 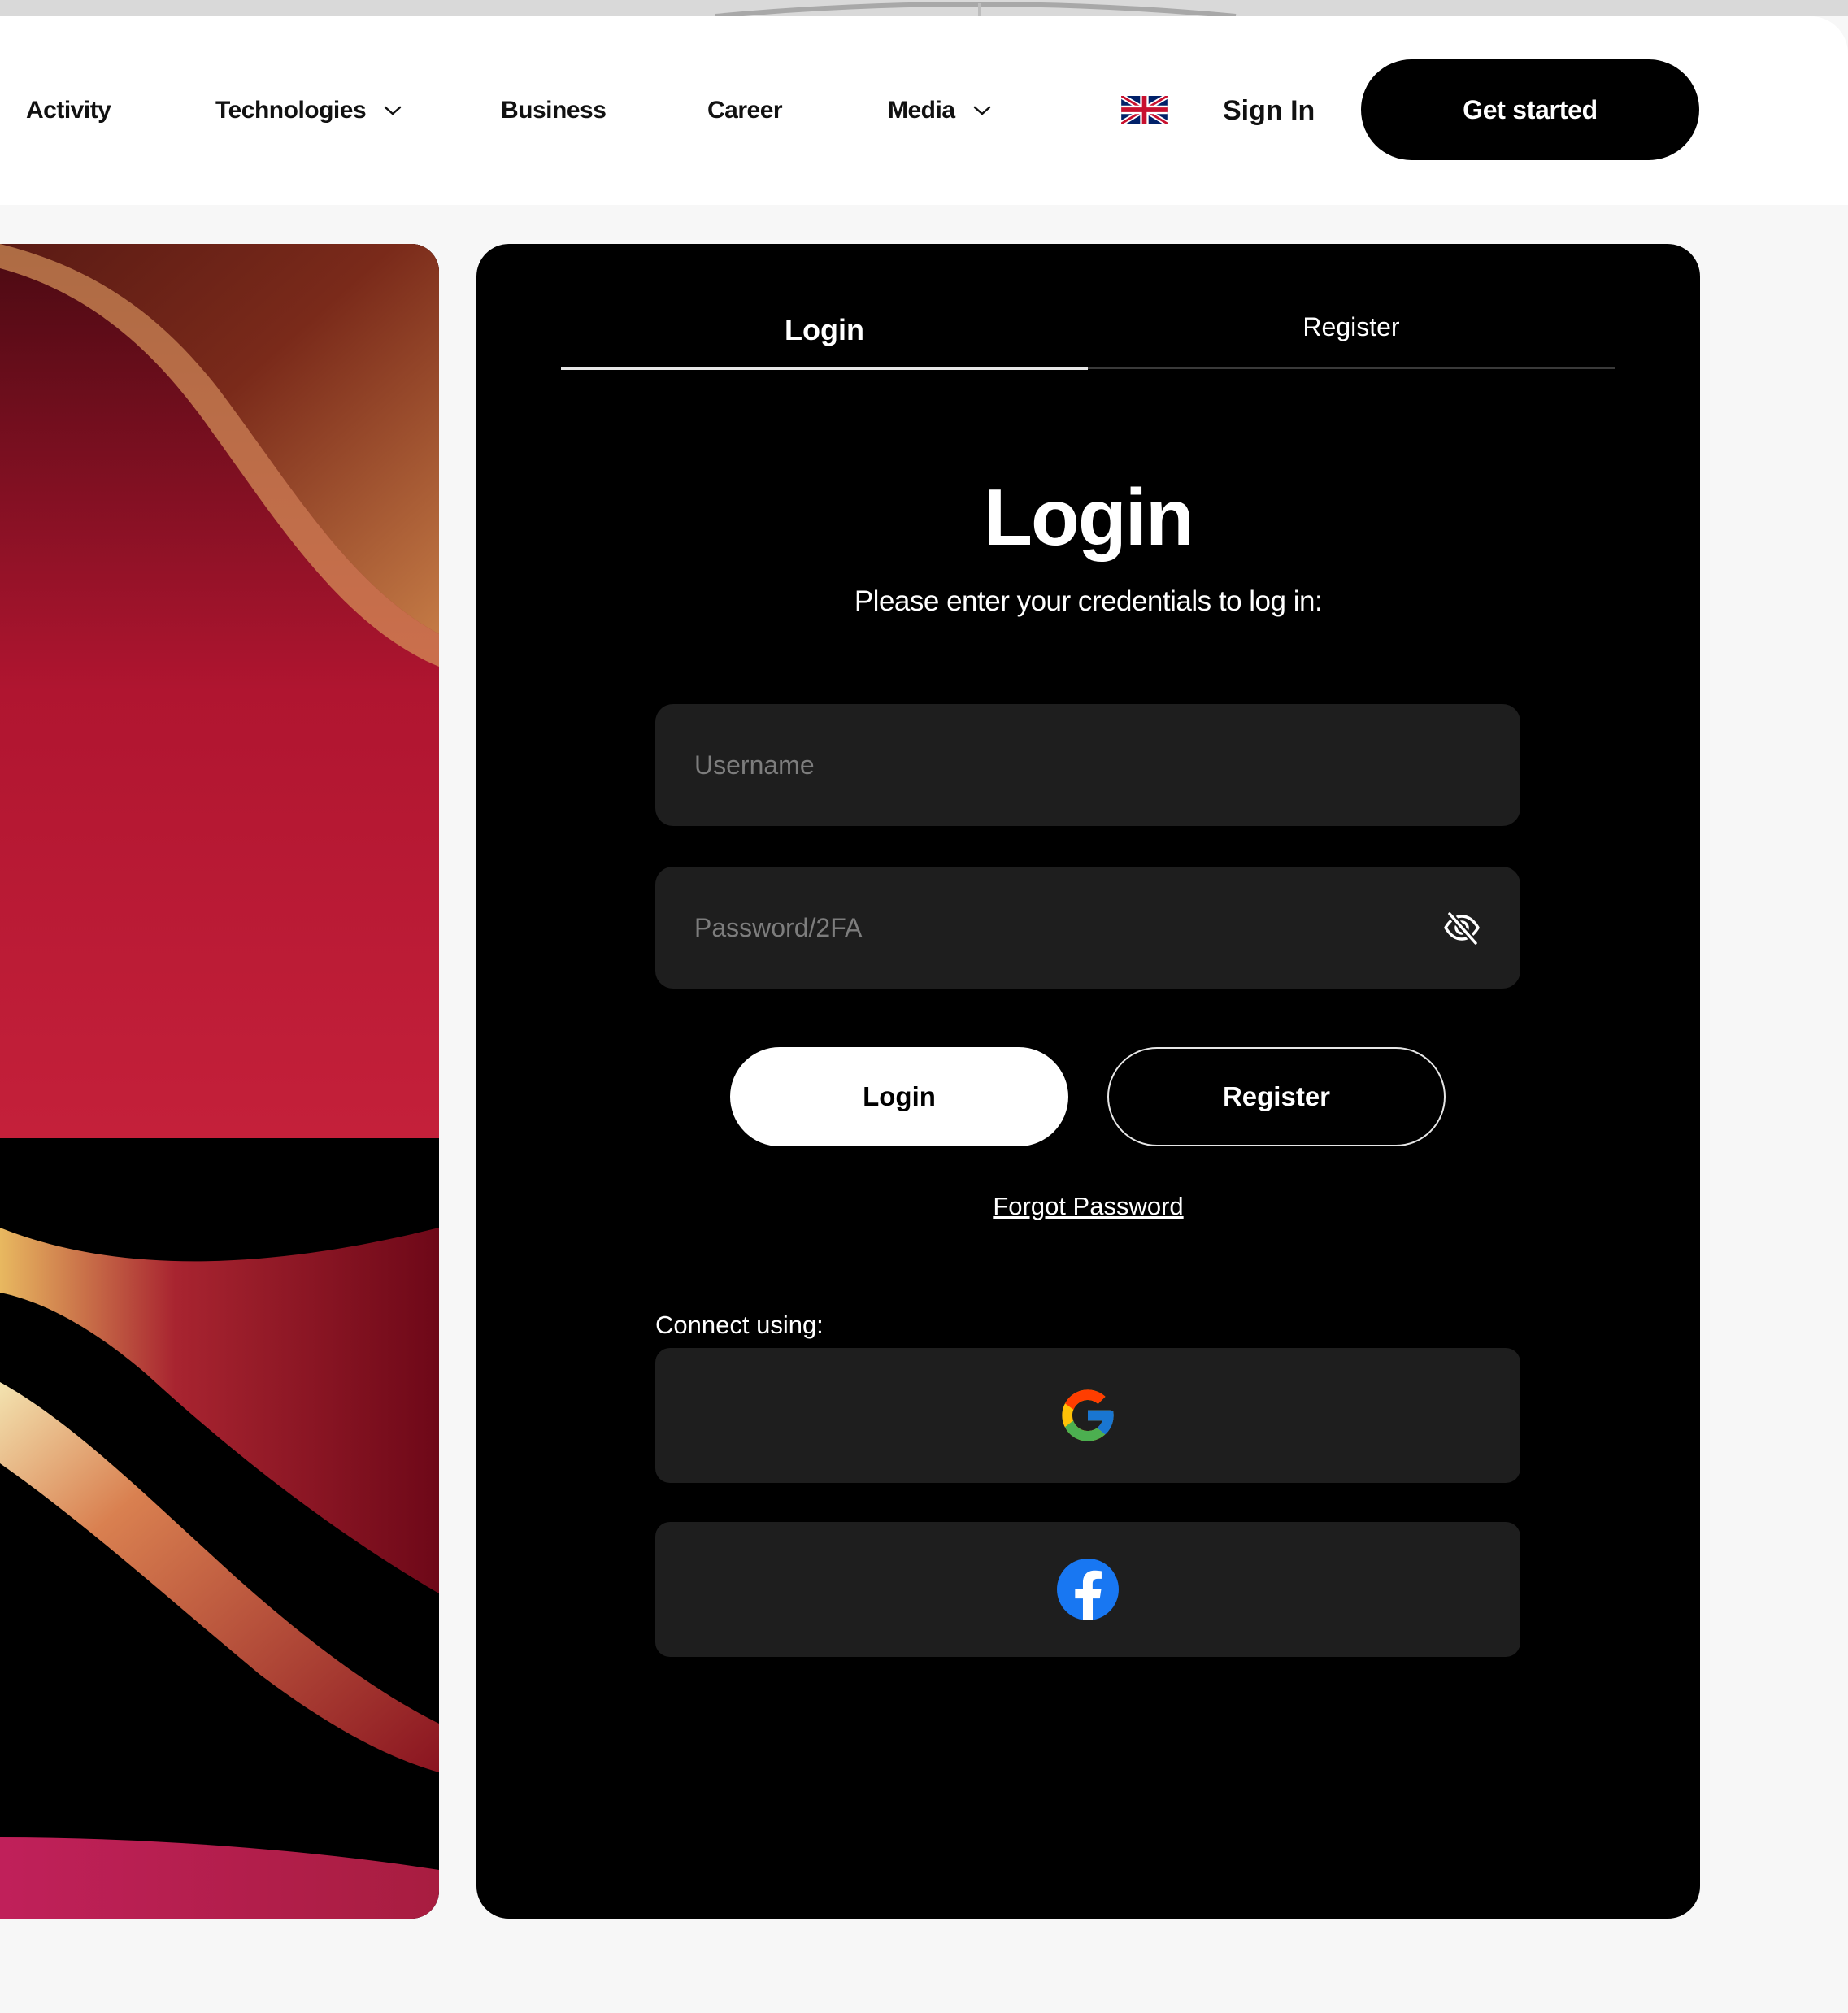 I want to click on sign-in-label: Sign In, so click(x=1269, y=110).